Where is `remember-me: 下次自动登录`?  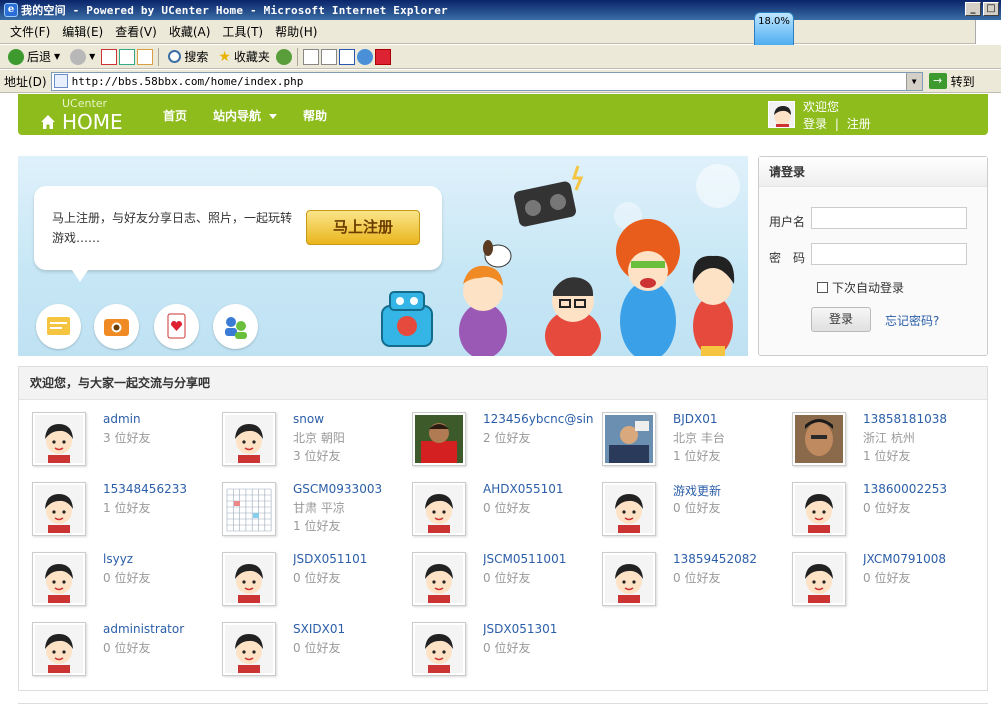
remember-me: 下次自动登录 is located at coordinates (860, 287).